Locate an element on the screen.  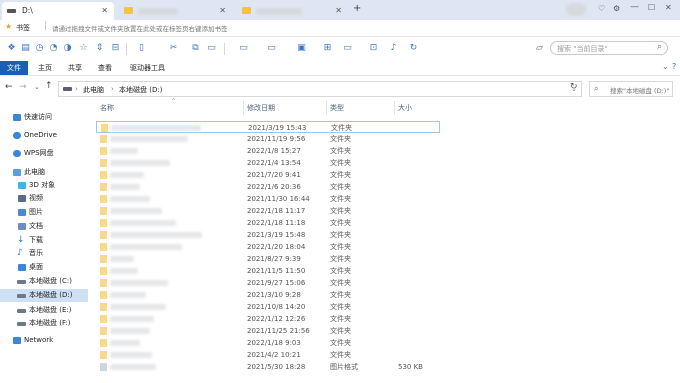
nav-item-documents: 文档 is located at coordinates (44, 226).